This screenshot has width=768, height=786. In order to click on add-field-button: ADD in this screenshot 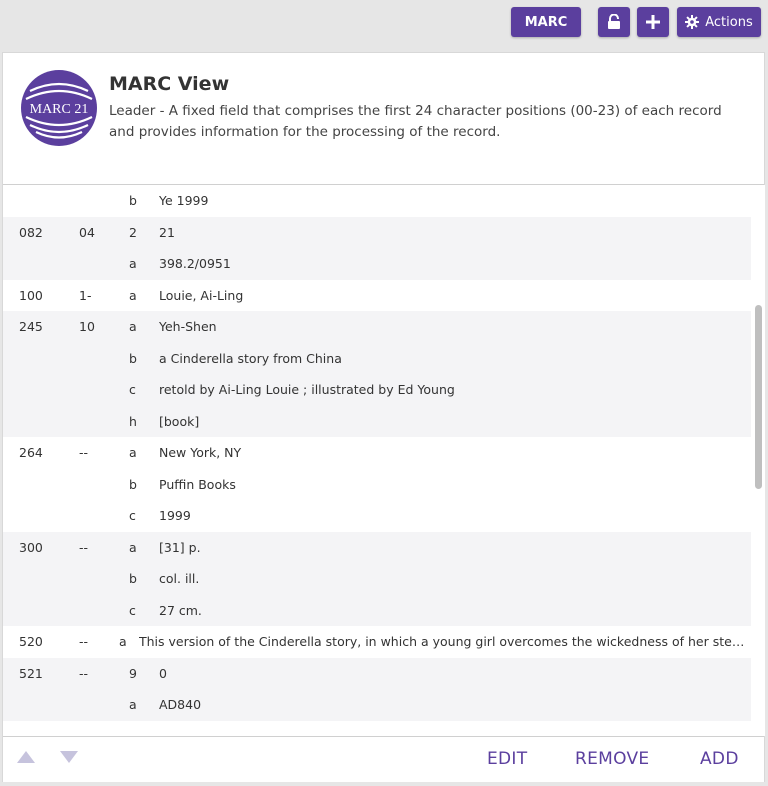, I will do `click(719, 759)`.